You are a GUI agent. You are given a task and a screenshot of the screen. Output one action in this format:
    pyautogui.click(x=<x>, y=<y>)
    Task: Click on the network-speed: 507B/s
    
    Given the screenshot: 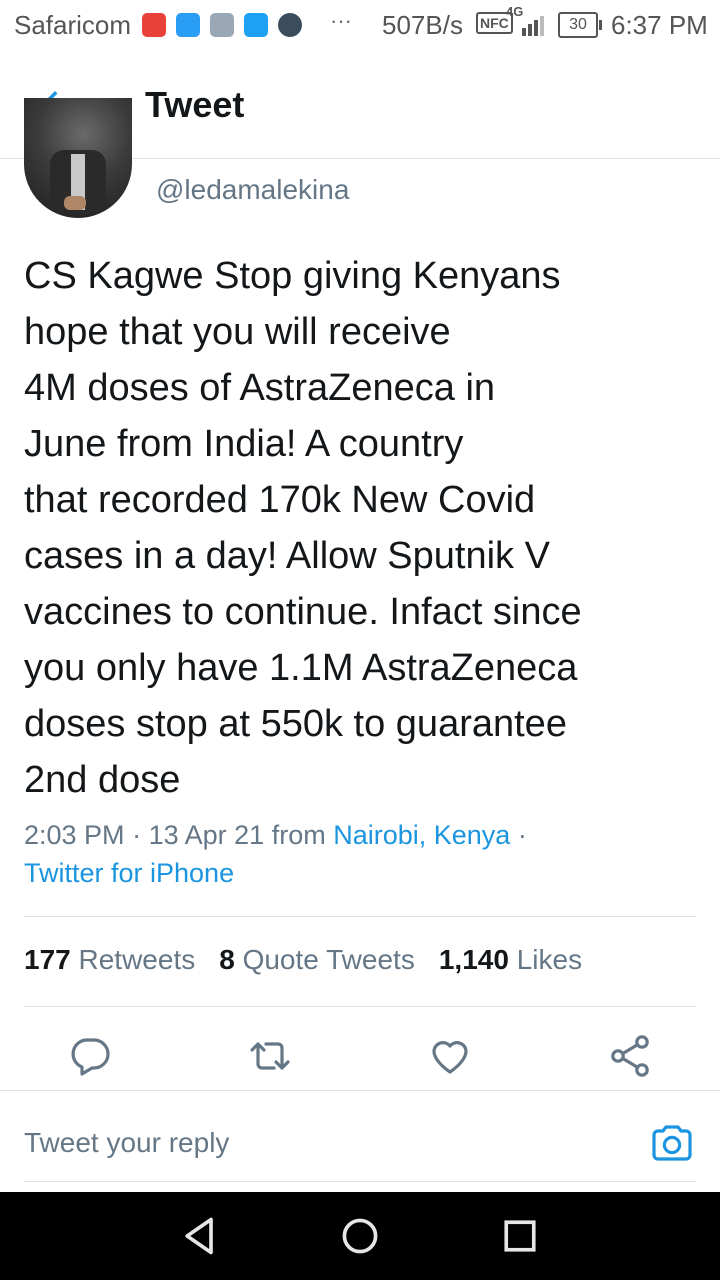 What is the action you would take?
    pyautogui.click(x=422, y=25)
    